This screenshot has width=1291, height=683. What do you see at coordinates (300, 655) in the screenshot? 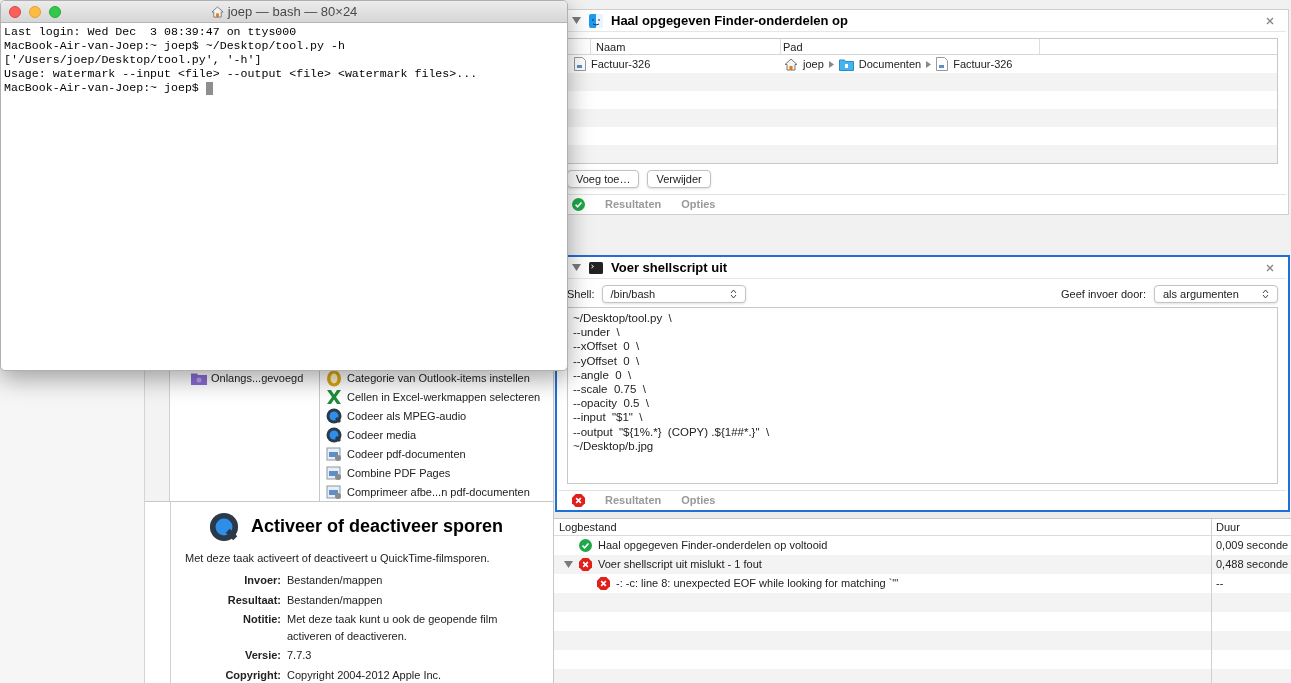
I see `field-value: 7.7.3` at bounding box center [300, 655].